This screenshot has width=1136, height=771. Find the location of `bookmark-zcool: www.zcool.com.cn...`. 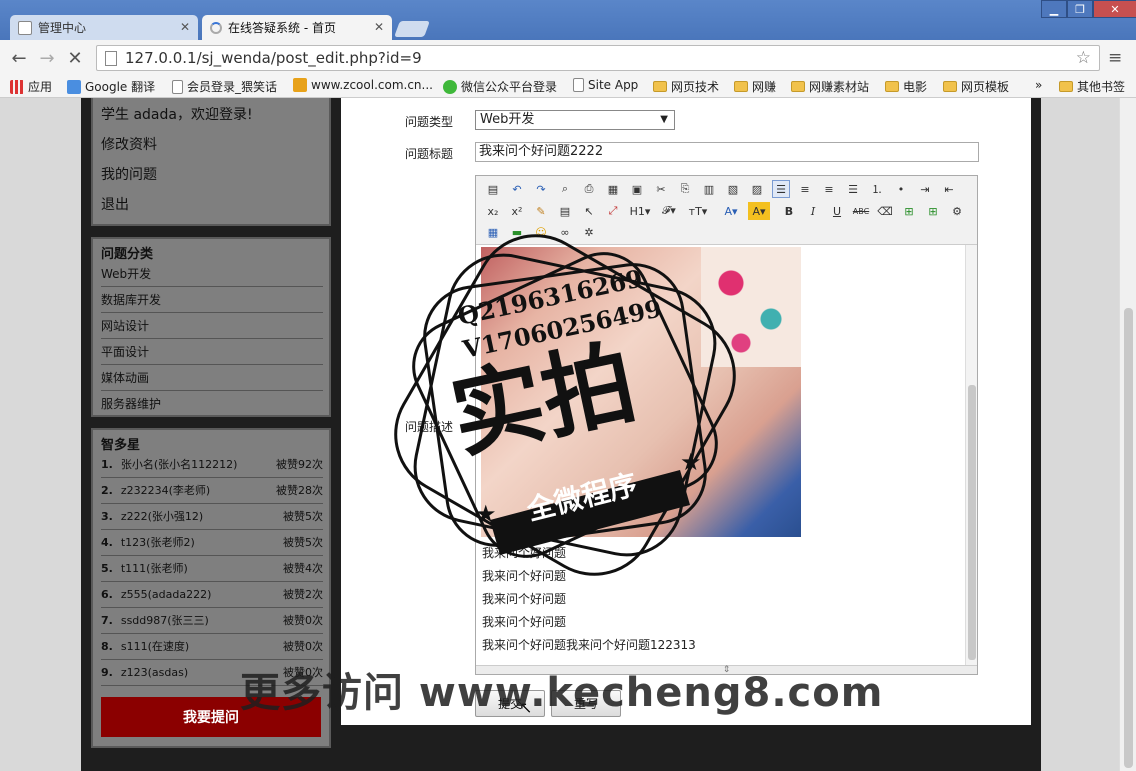

bookmark-zcool: www.zcool.com.cn... is located at coordinates (363, 85).